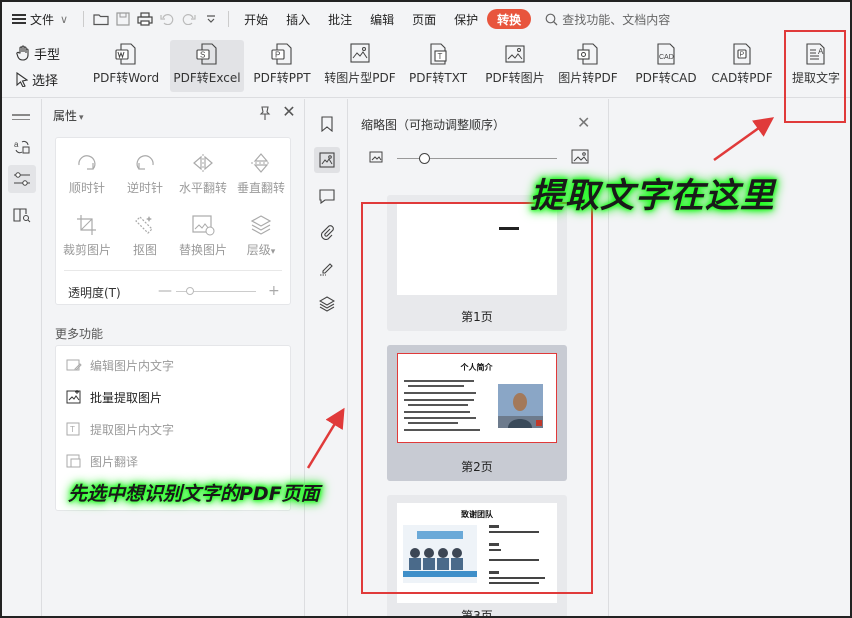 The height and width of the screenshot is (618, 852). Describe the element at coordinates (298, 19) in the screenshot. I see `tab-insert: 插入` at that location.